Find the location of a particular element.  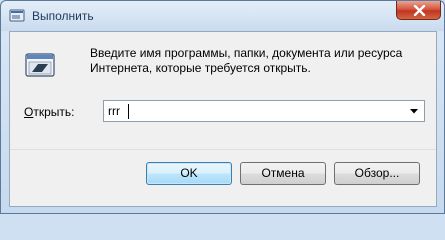

run-window-icon is located at coordinates (17, 16).